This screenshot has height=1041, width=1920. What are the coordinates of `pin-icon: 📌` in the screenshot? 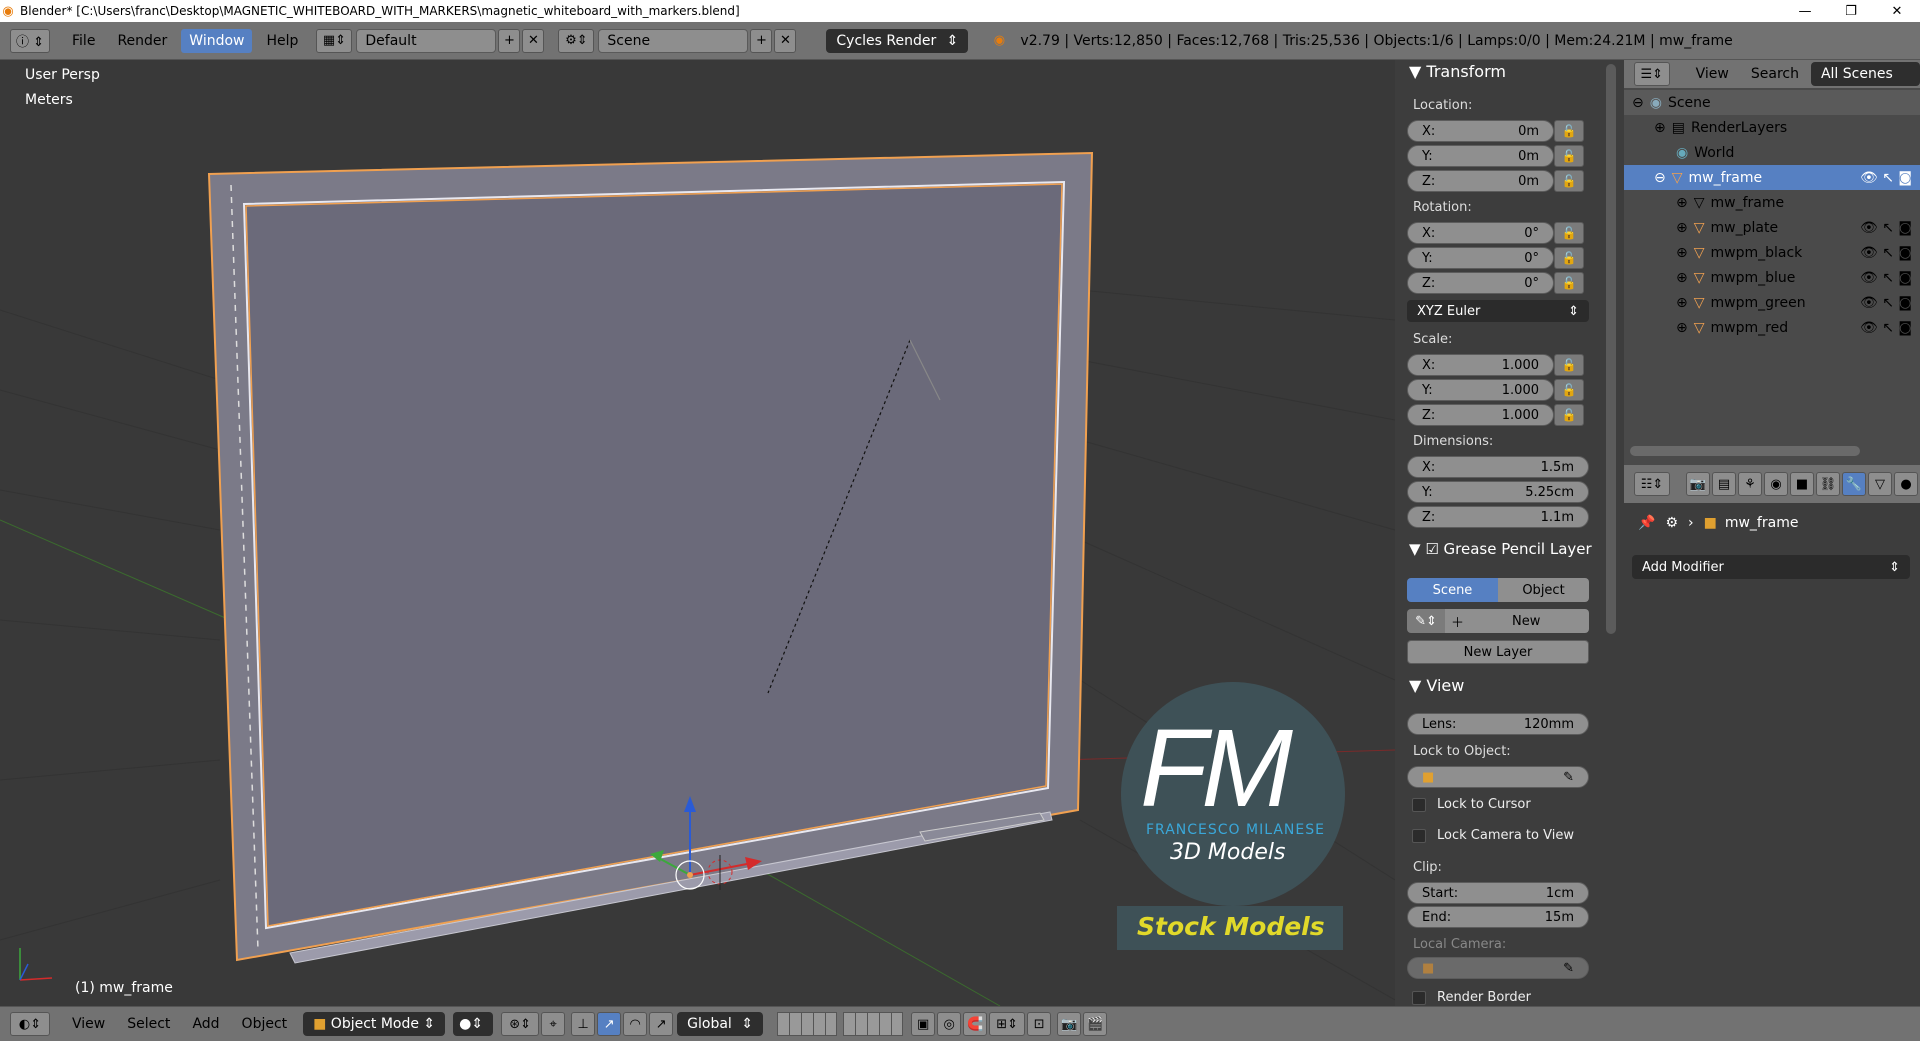 It's located at (1646, 523).